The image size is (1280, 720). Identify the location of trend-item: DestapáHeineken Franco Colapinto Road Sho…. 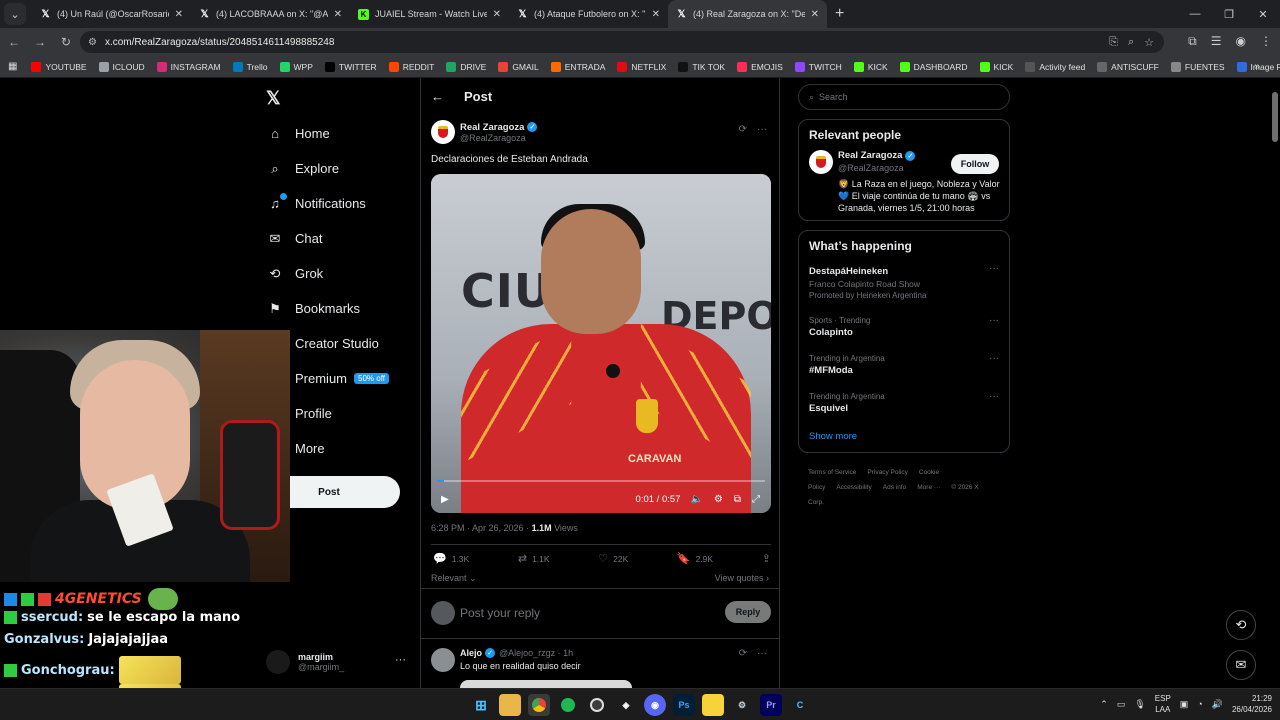
(904, 285).